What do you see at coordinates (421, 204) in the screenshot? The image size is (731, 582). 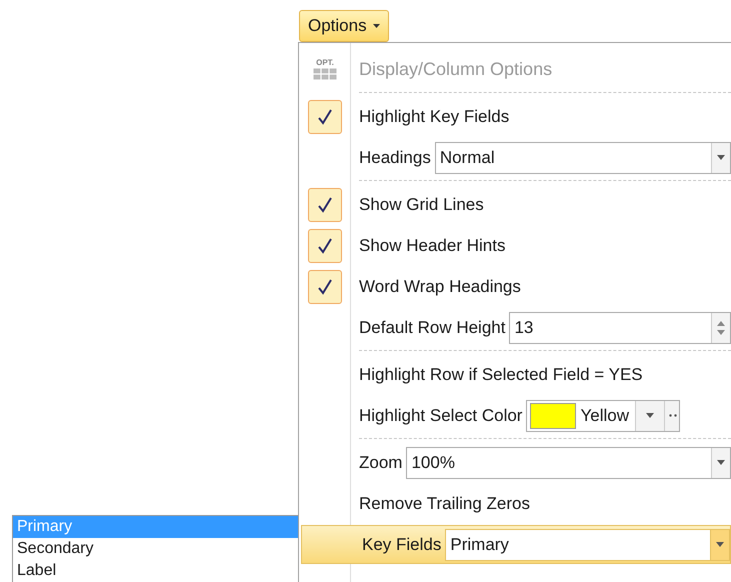 I see `item-label: Show Grid Lines` at bounding box center [421, 204].